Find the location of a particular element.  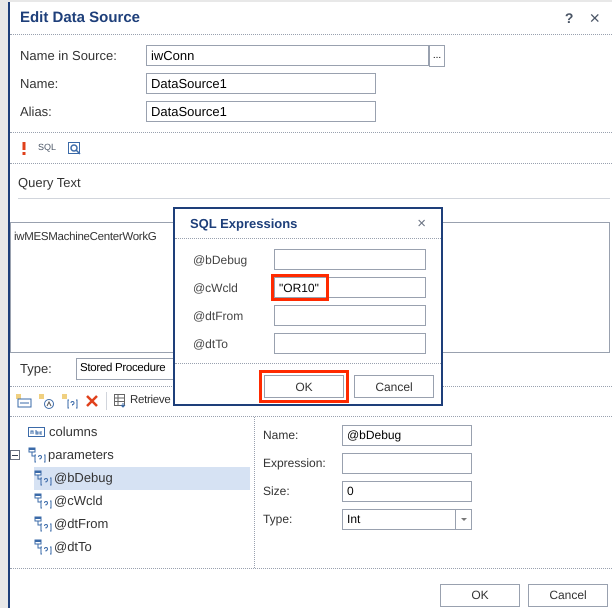

dialog-button: Cancel is located at coordinates (568, 595).